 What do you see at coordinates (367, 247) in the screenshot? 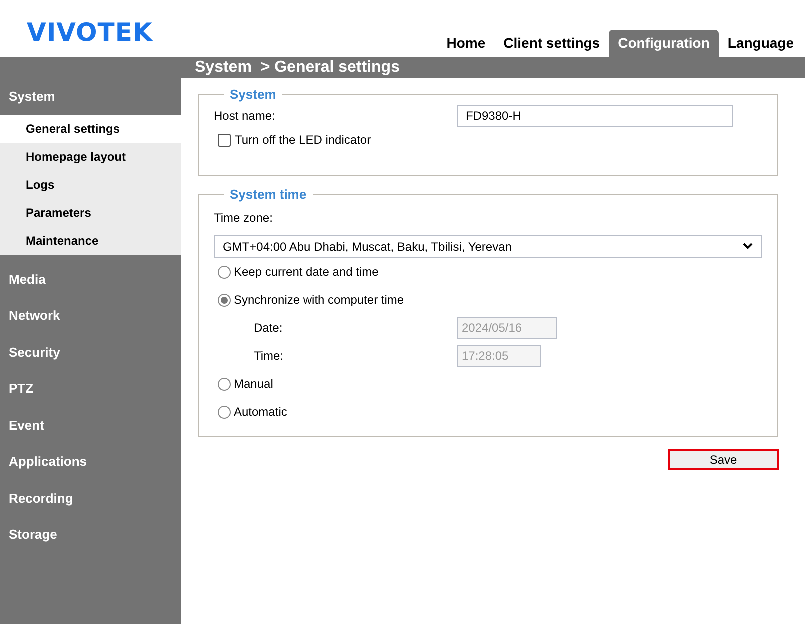
I see `dropdown-value: GMT+04:00 Abu Dhabi, Muscat, Baku, Tbilisi, Yerevan` at bounding box center [367, 247].